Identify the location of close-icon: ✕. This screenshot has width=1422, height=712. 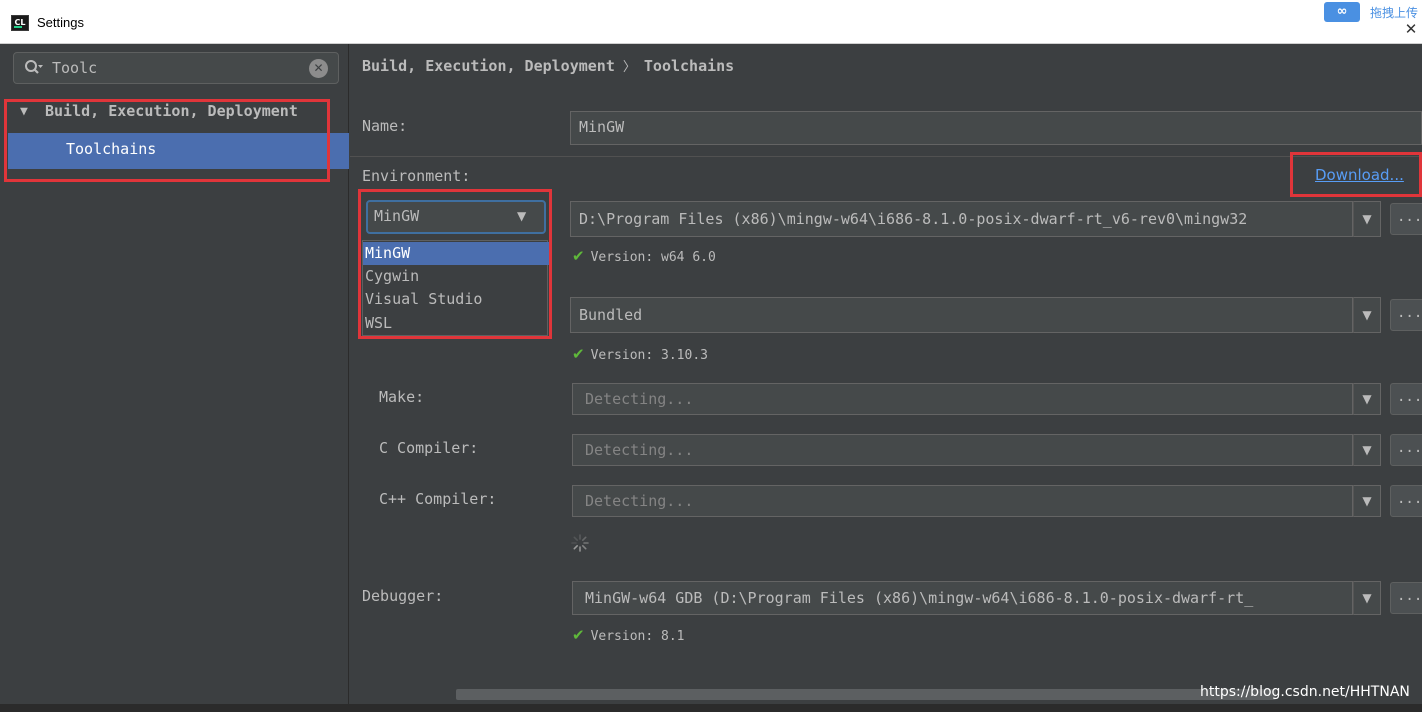
(1411, 29).